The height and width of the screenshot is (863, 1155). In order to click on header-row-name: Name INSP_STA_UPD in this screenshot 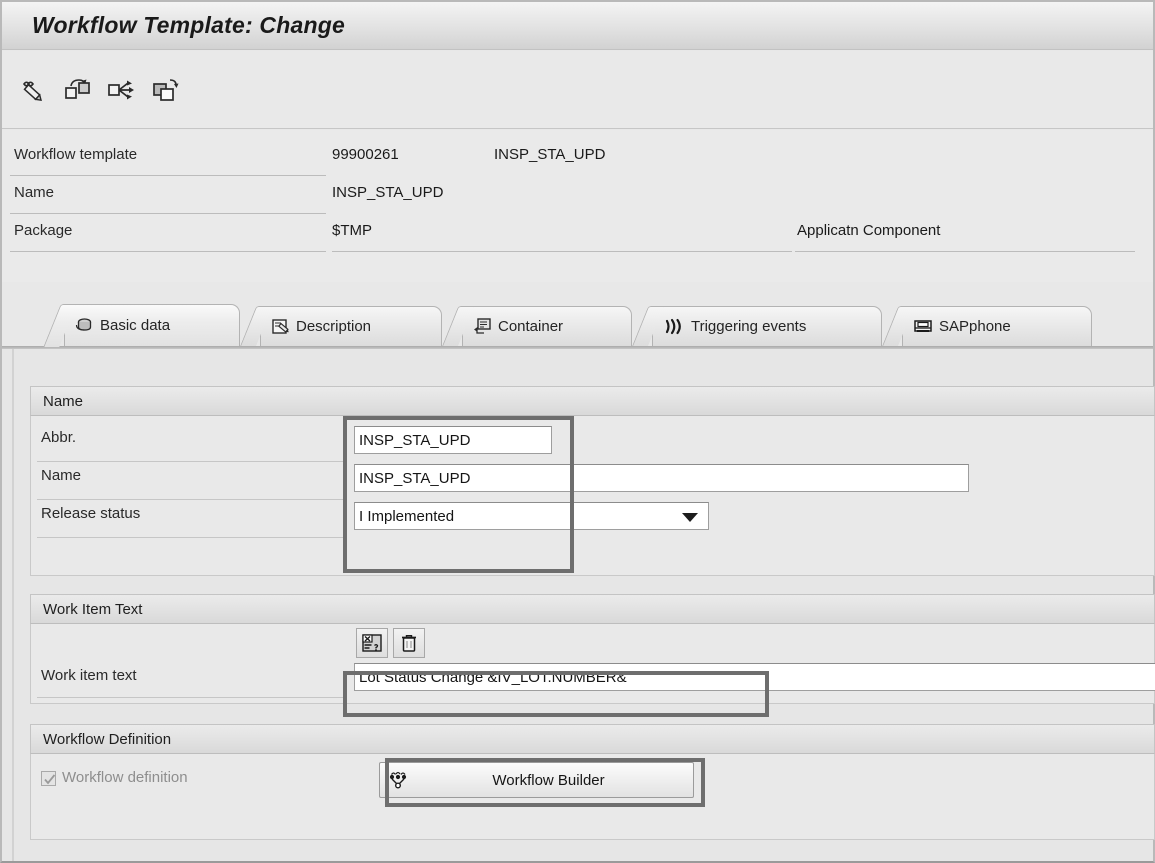, I will do `click(577, 197)`.